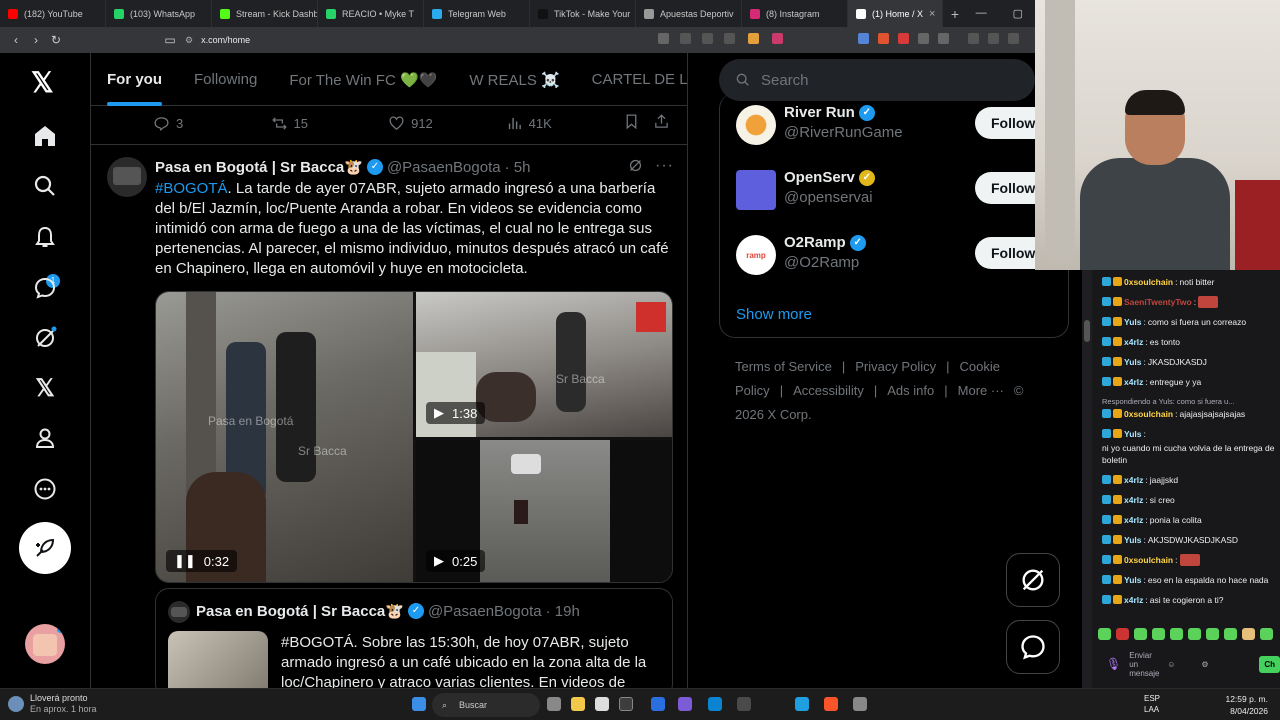  Describe the element at coordinates (895, 13) in the screenshot. I see `browser-tab: (1) Home / X ×` at that location.